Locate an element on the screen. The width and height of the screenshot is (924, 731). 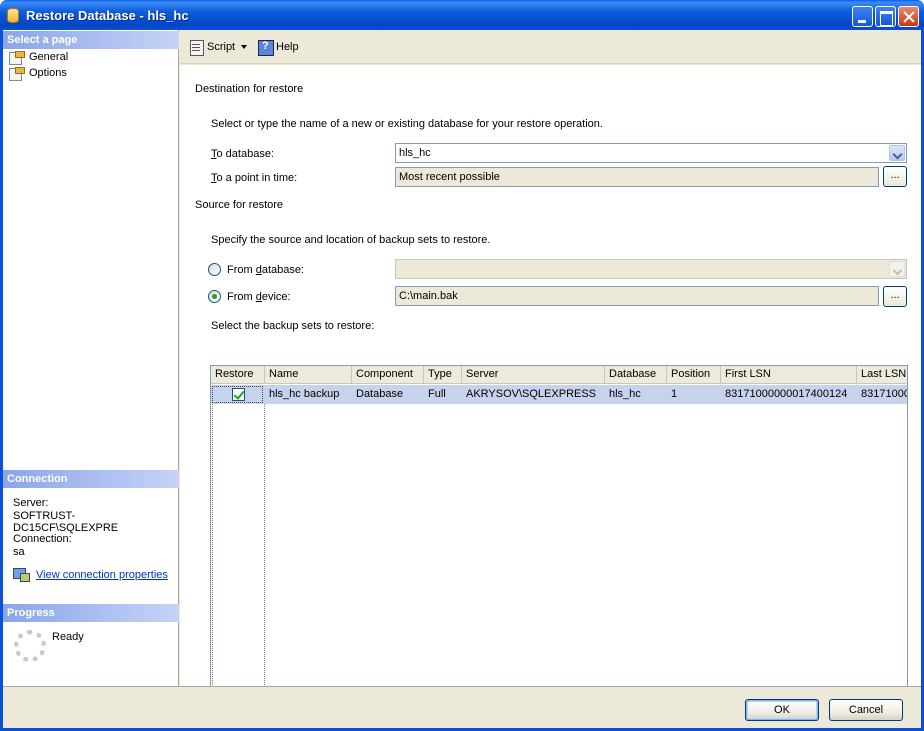
connection-value: sa is located at coordinates (19, 552).